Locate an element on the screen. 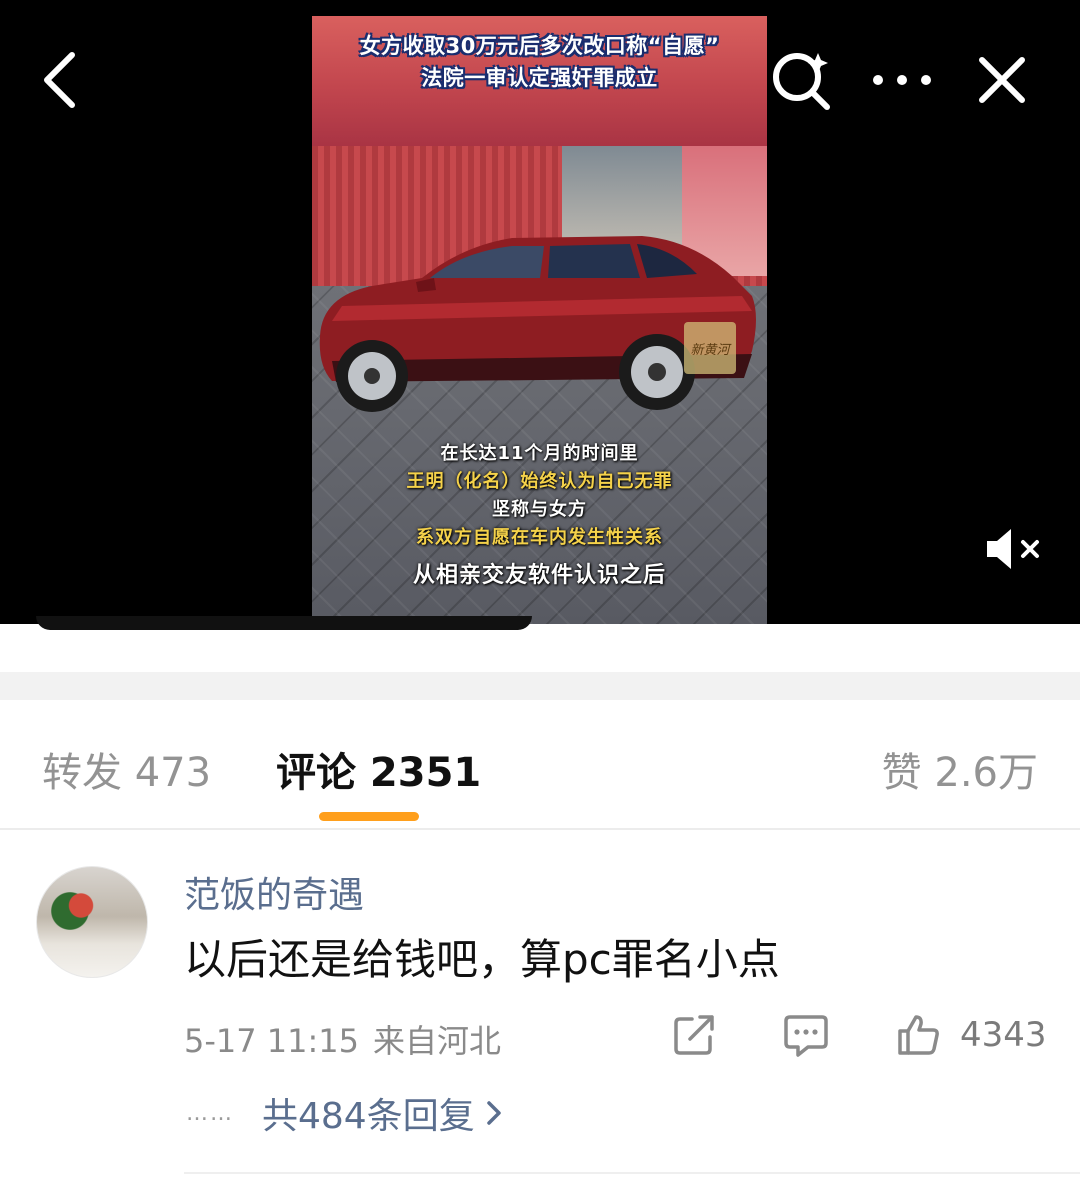  view-replies-link: …… 共484条回复 is located at coordinates (344, 1113).